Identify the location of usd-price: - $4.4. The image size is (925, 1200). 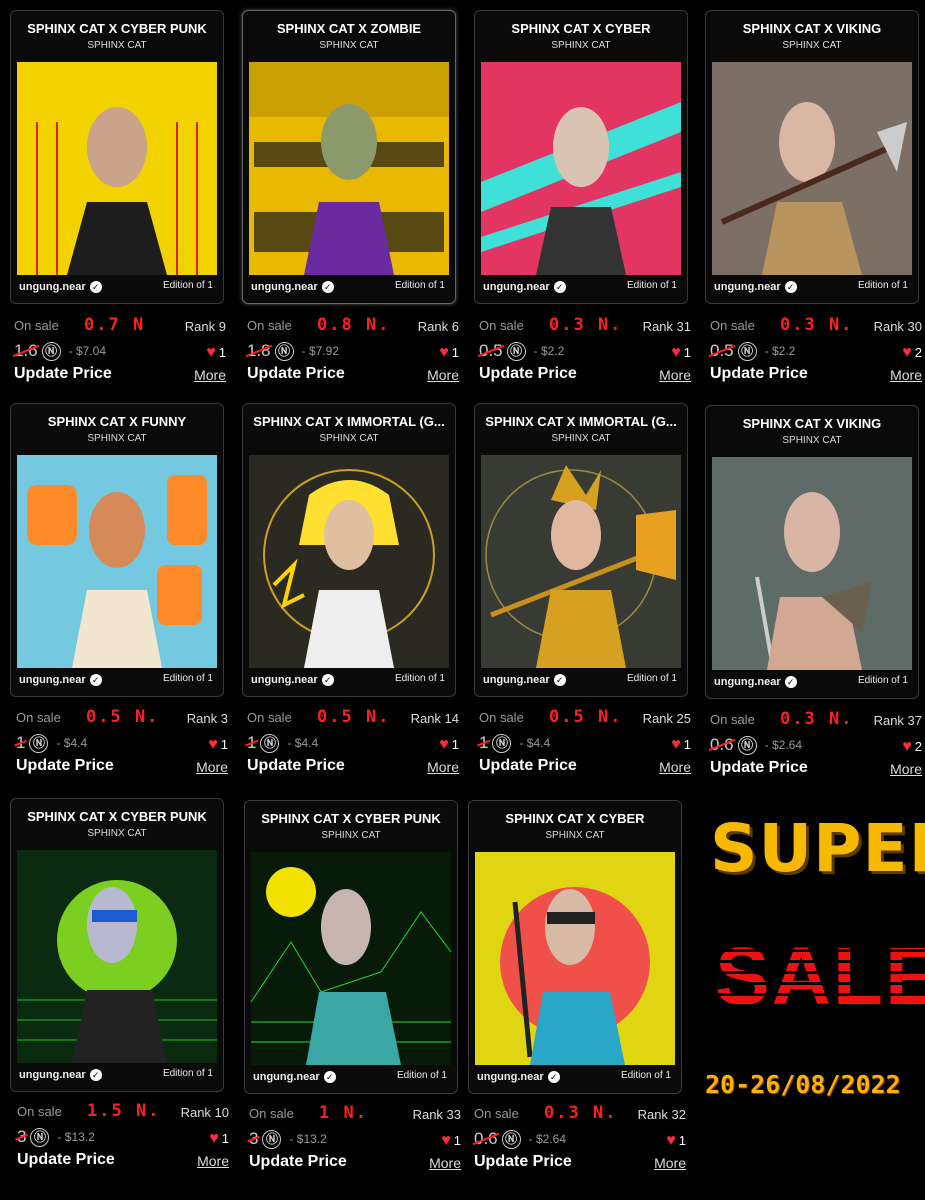
(303, 743).